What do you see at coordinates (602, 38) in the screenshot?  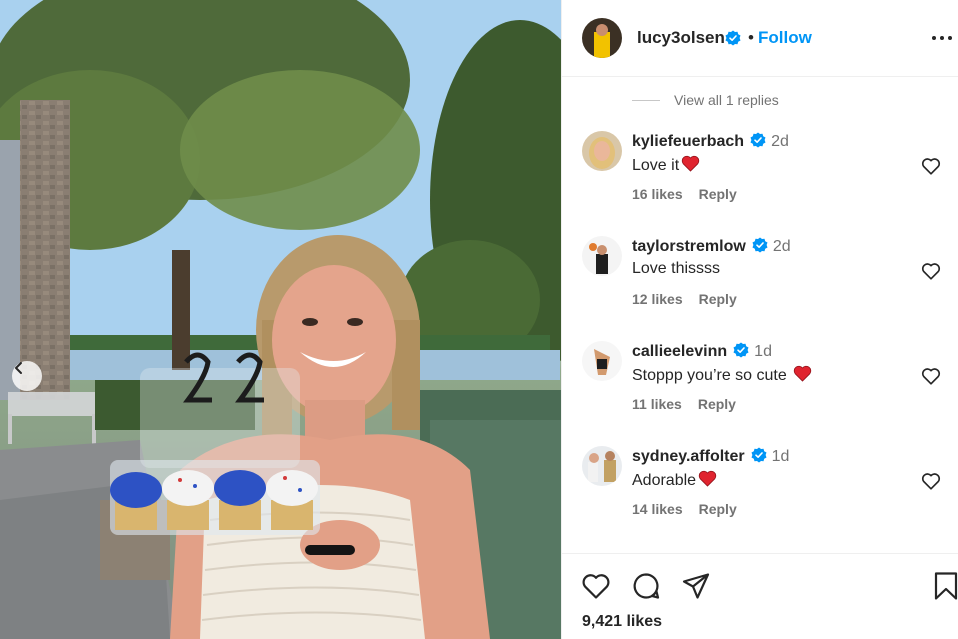 I see `author-avatar` at bounding box center [602, 38].